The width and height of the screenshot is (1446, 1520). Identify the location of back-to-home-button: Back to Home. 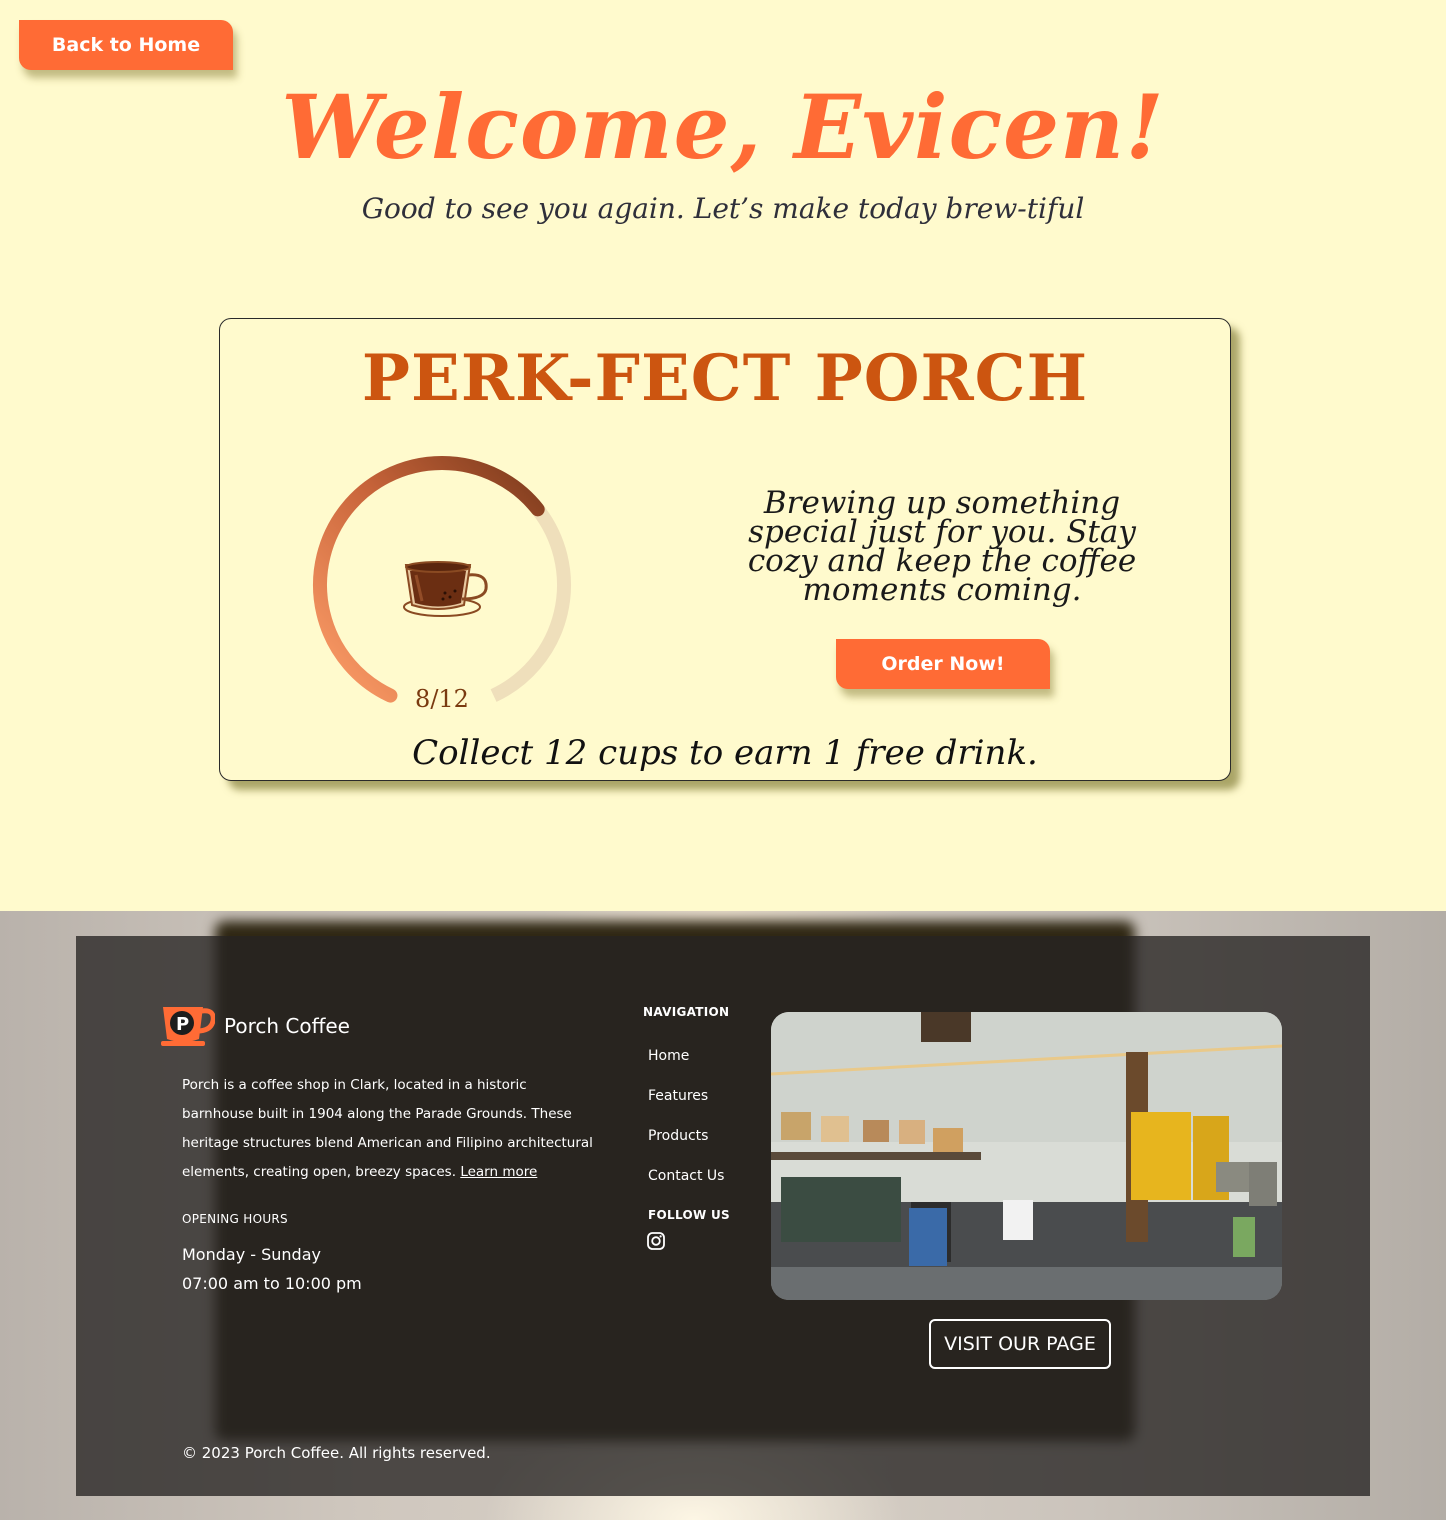
(126, 45).